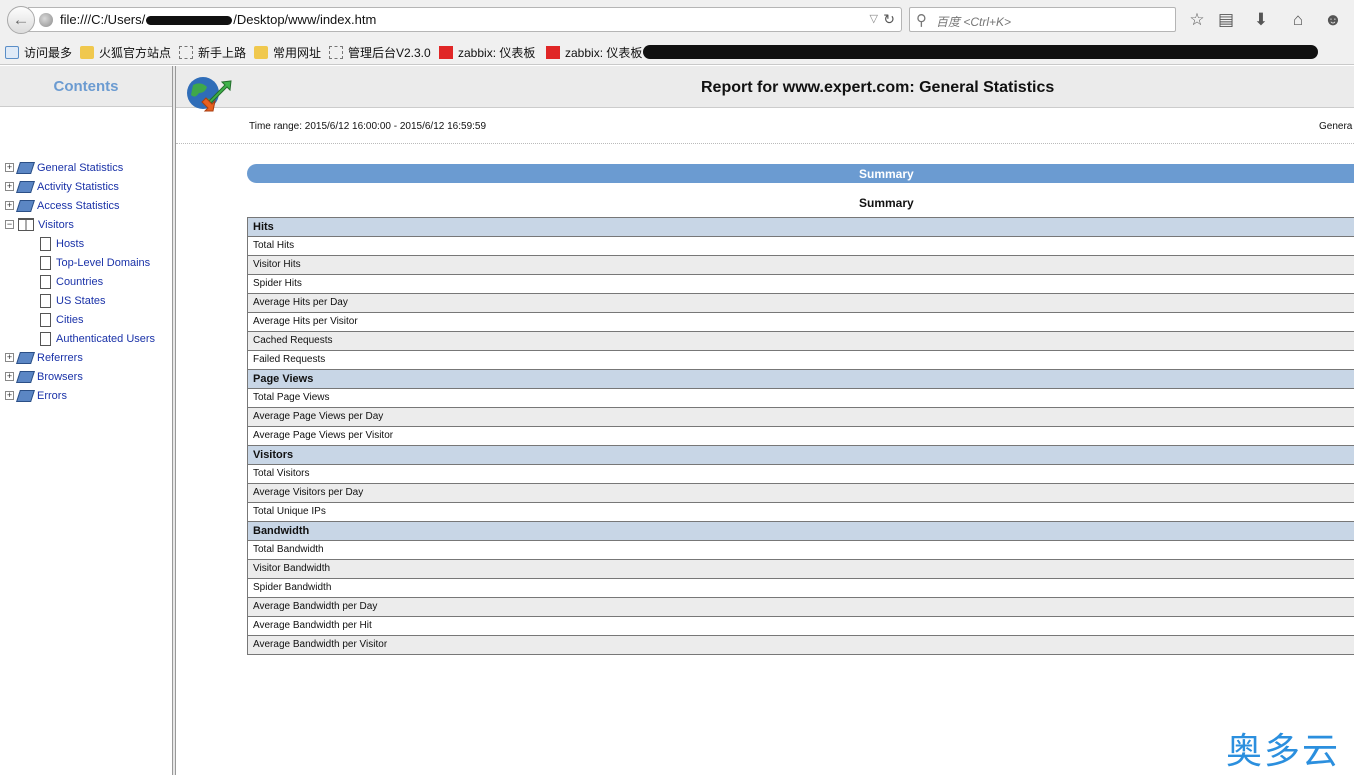  I want to click on tree-label: Cities, so click(70, 319).